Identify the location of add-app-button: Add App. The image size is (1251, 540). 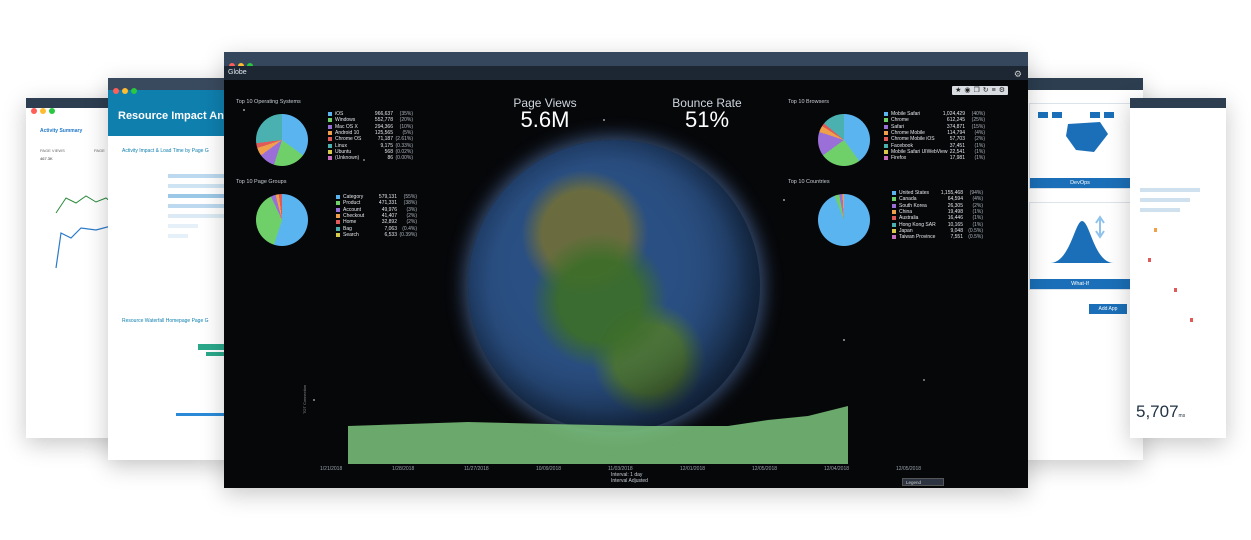
(1108, 309).